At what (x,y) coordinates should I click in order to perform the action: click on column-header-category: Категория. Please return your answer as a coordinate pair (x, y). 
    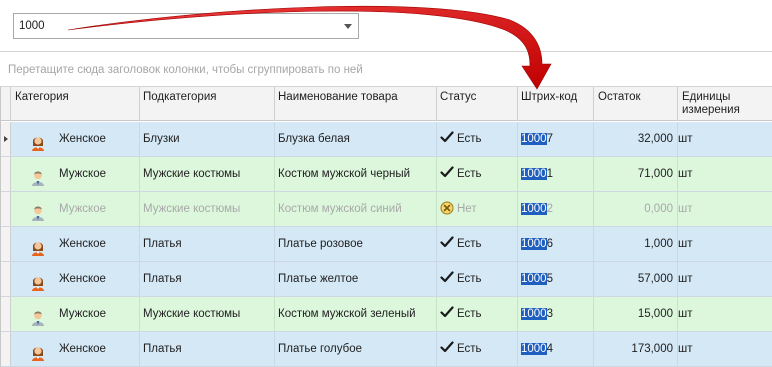
    Looking at the image, I should click on (75, 104).